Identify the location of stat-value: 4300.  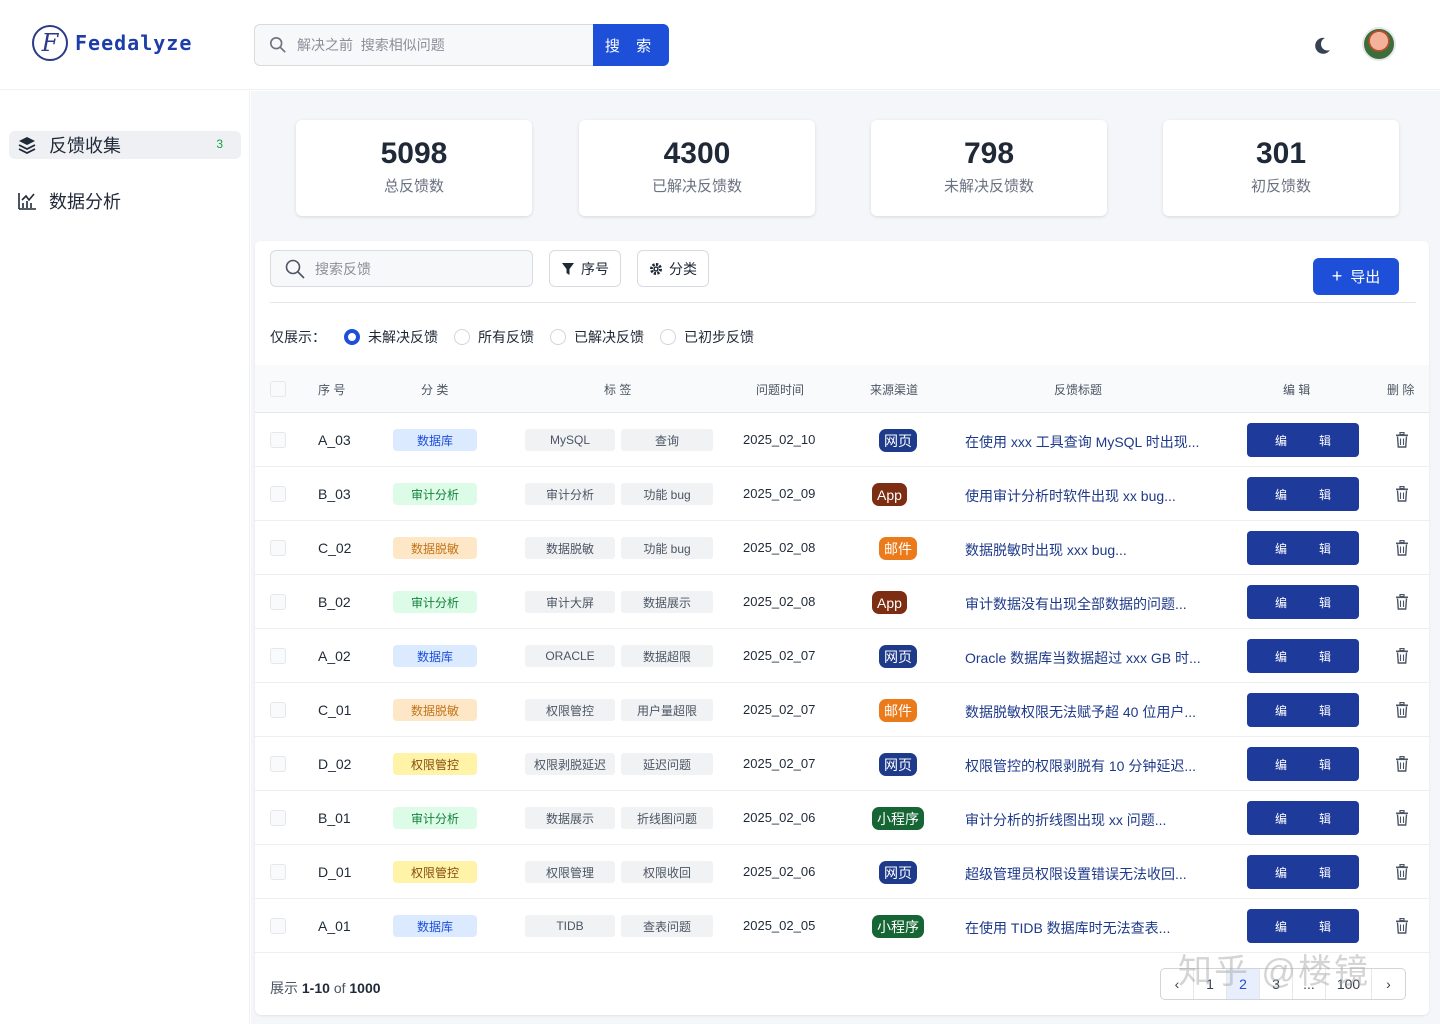
(697, 153).